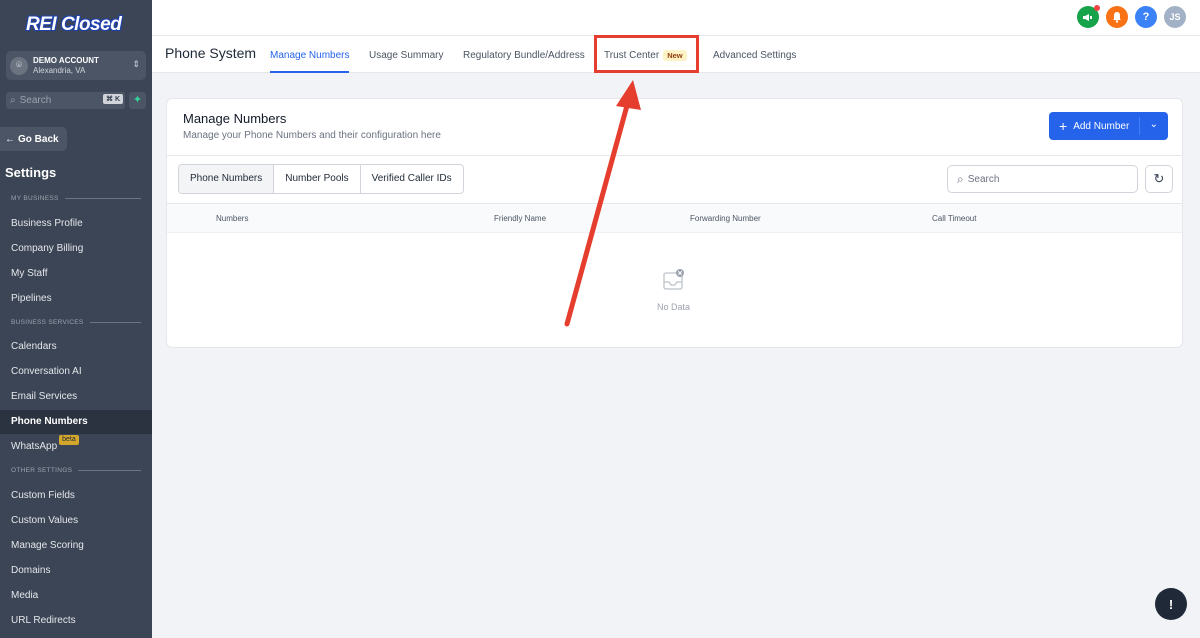  I want to click on app-logo: REI Closed, so click(74, 24).